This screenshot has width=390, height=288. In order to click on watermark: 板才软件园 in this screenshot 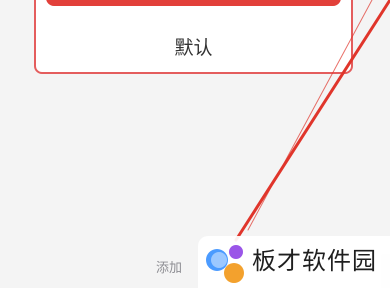, I will do `click(294, 262)`.